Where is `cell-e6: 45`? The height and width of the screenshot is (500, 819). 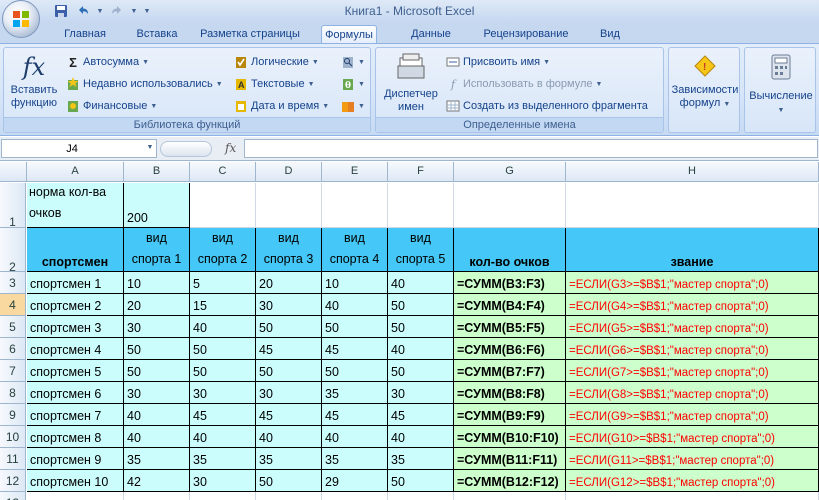
cell-e6: 45 is located at coordinates (355, 349).